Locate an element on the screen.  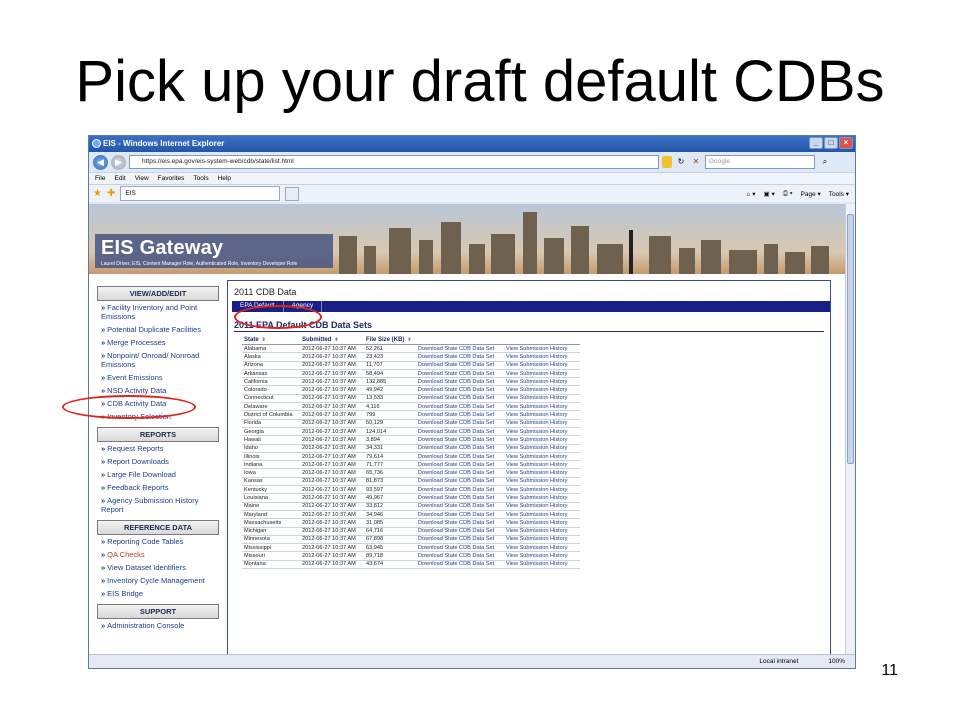
new-tab-button is located at coordinates (292, 193).